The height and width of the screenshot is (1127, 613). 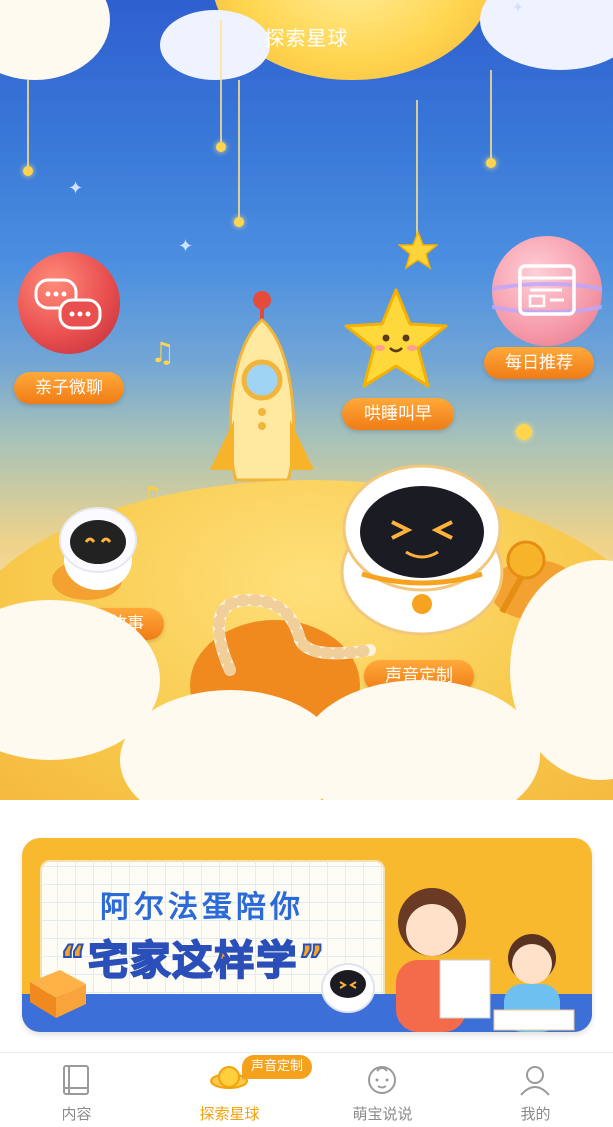 What do you see at coordinates (69, 388) in the screenshot?
I see `parent-chat-button: 亲子微聊` at bounding box center [69, 388].